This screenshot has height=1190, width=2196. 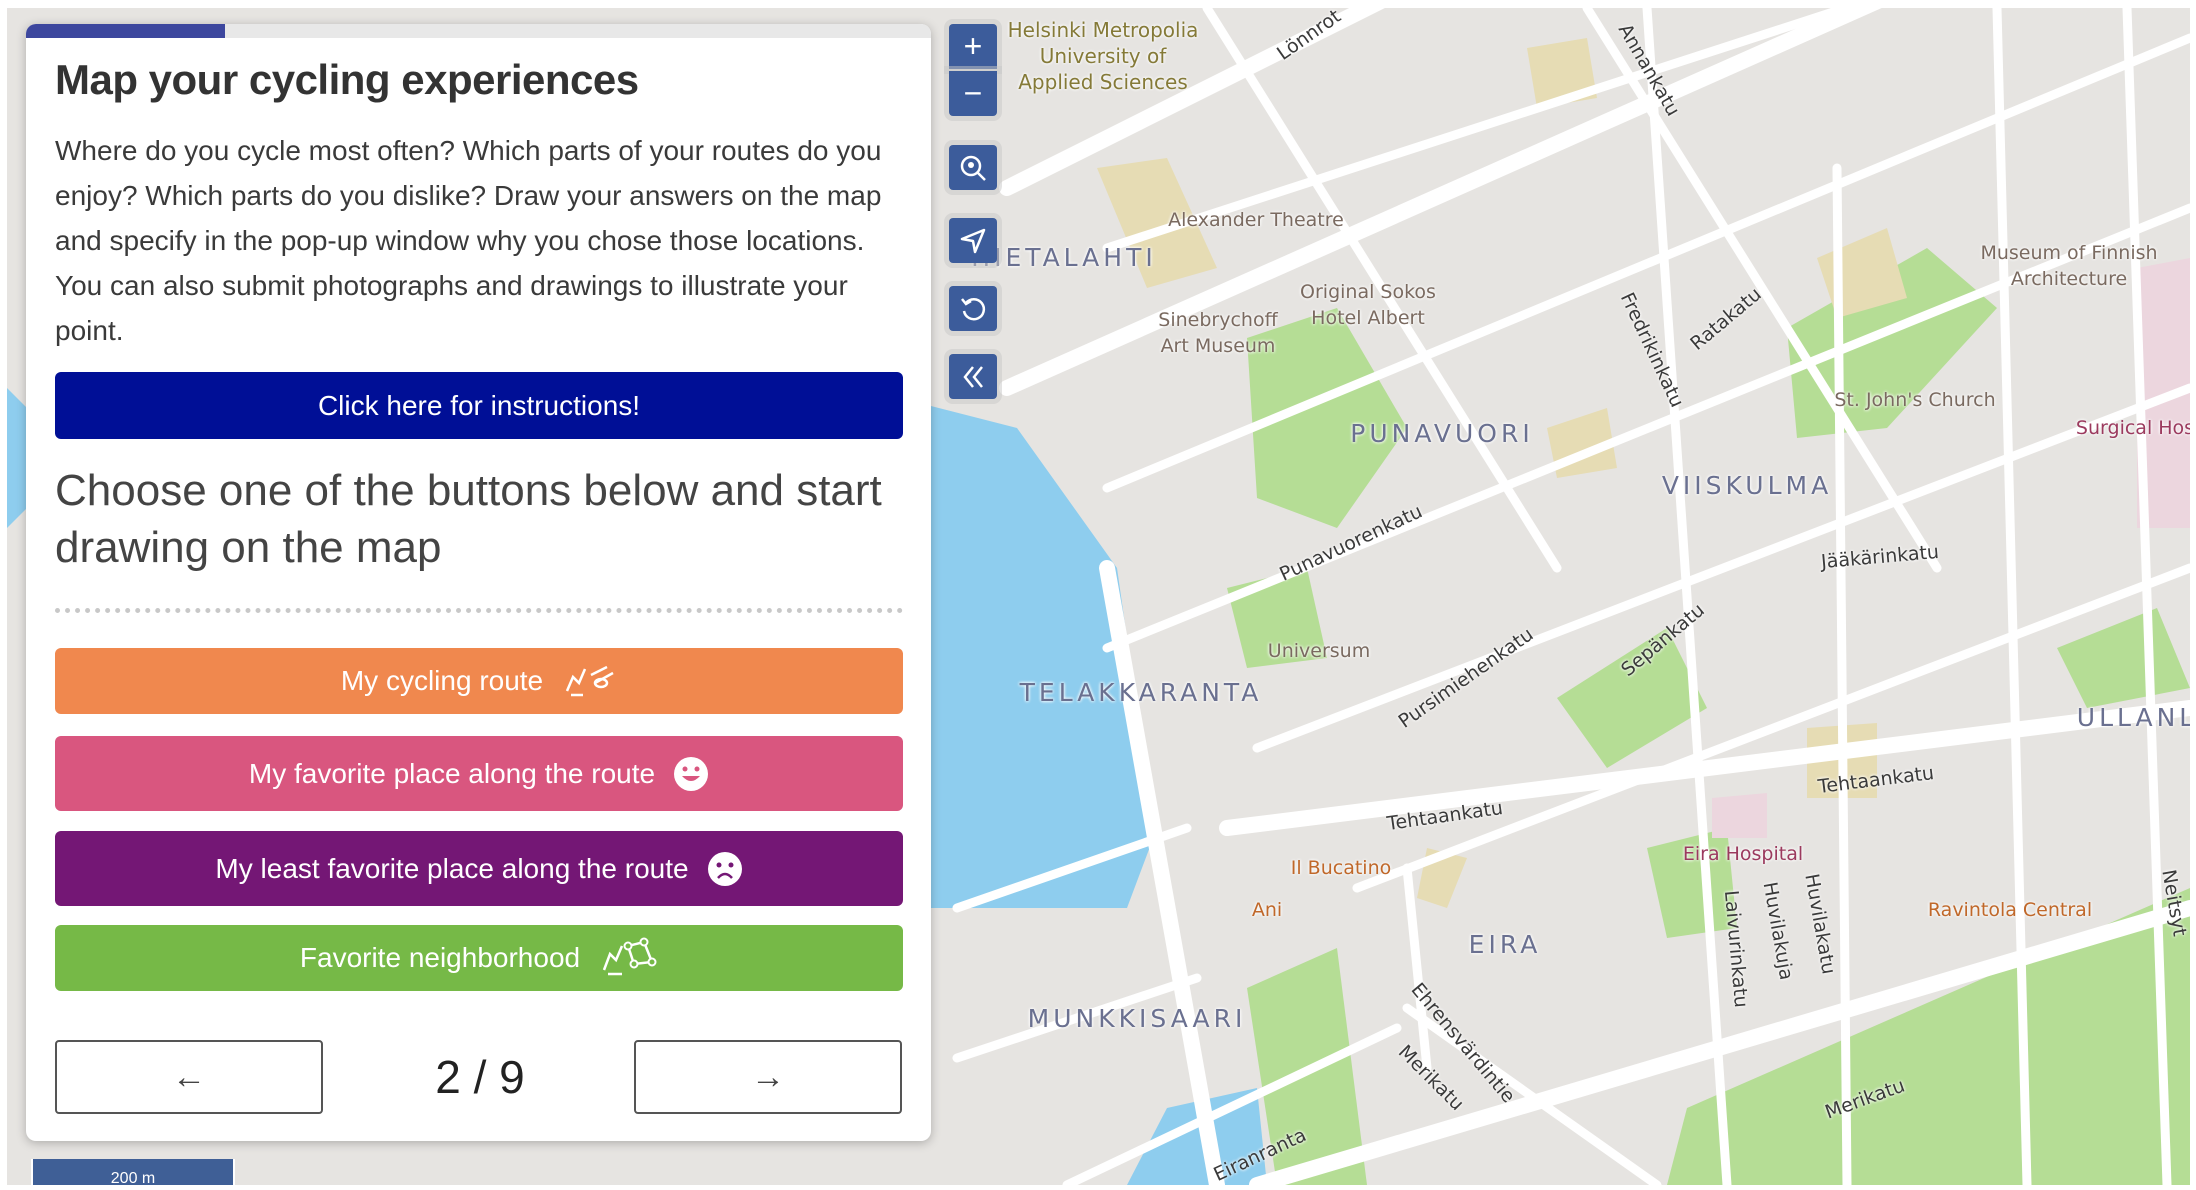 I want to click on map-label-poi: Alexander Theatre, so click(x=1256, y=220).